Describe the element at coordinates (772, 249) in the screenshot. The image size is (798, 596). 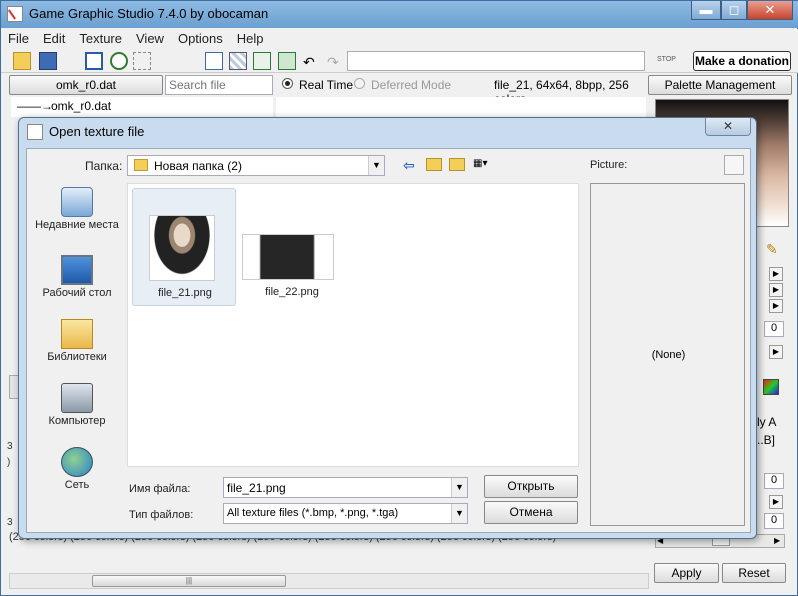
I see `pencil-icon: ✎` at that location.